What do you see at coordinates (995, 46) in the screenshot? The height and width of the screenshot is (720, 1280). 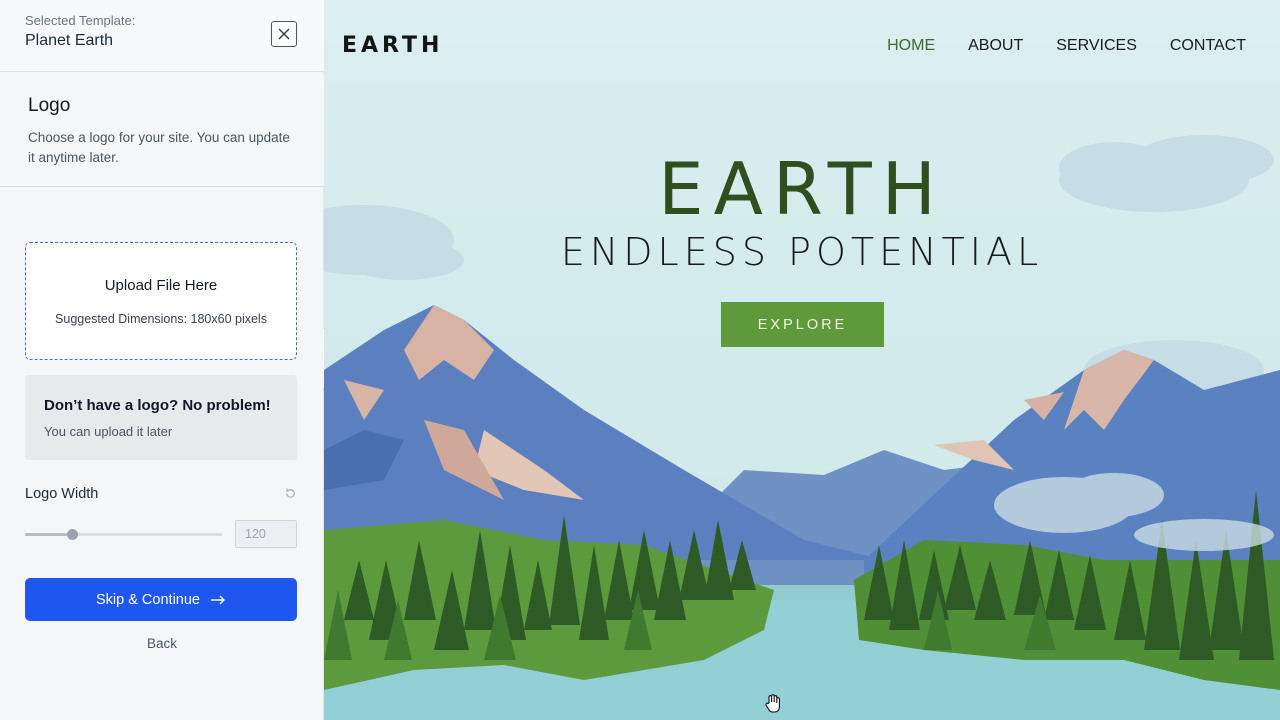 I see `nav-about: ABOUT` at bounding box center [995, 46].